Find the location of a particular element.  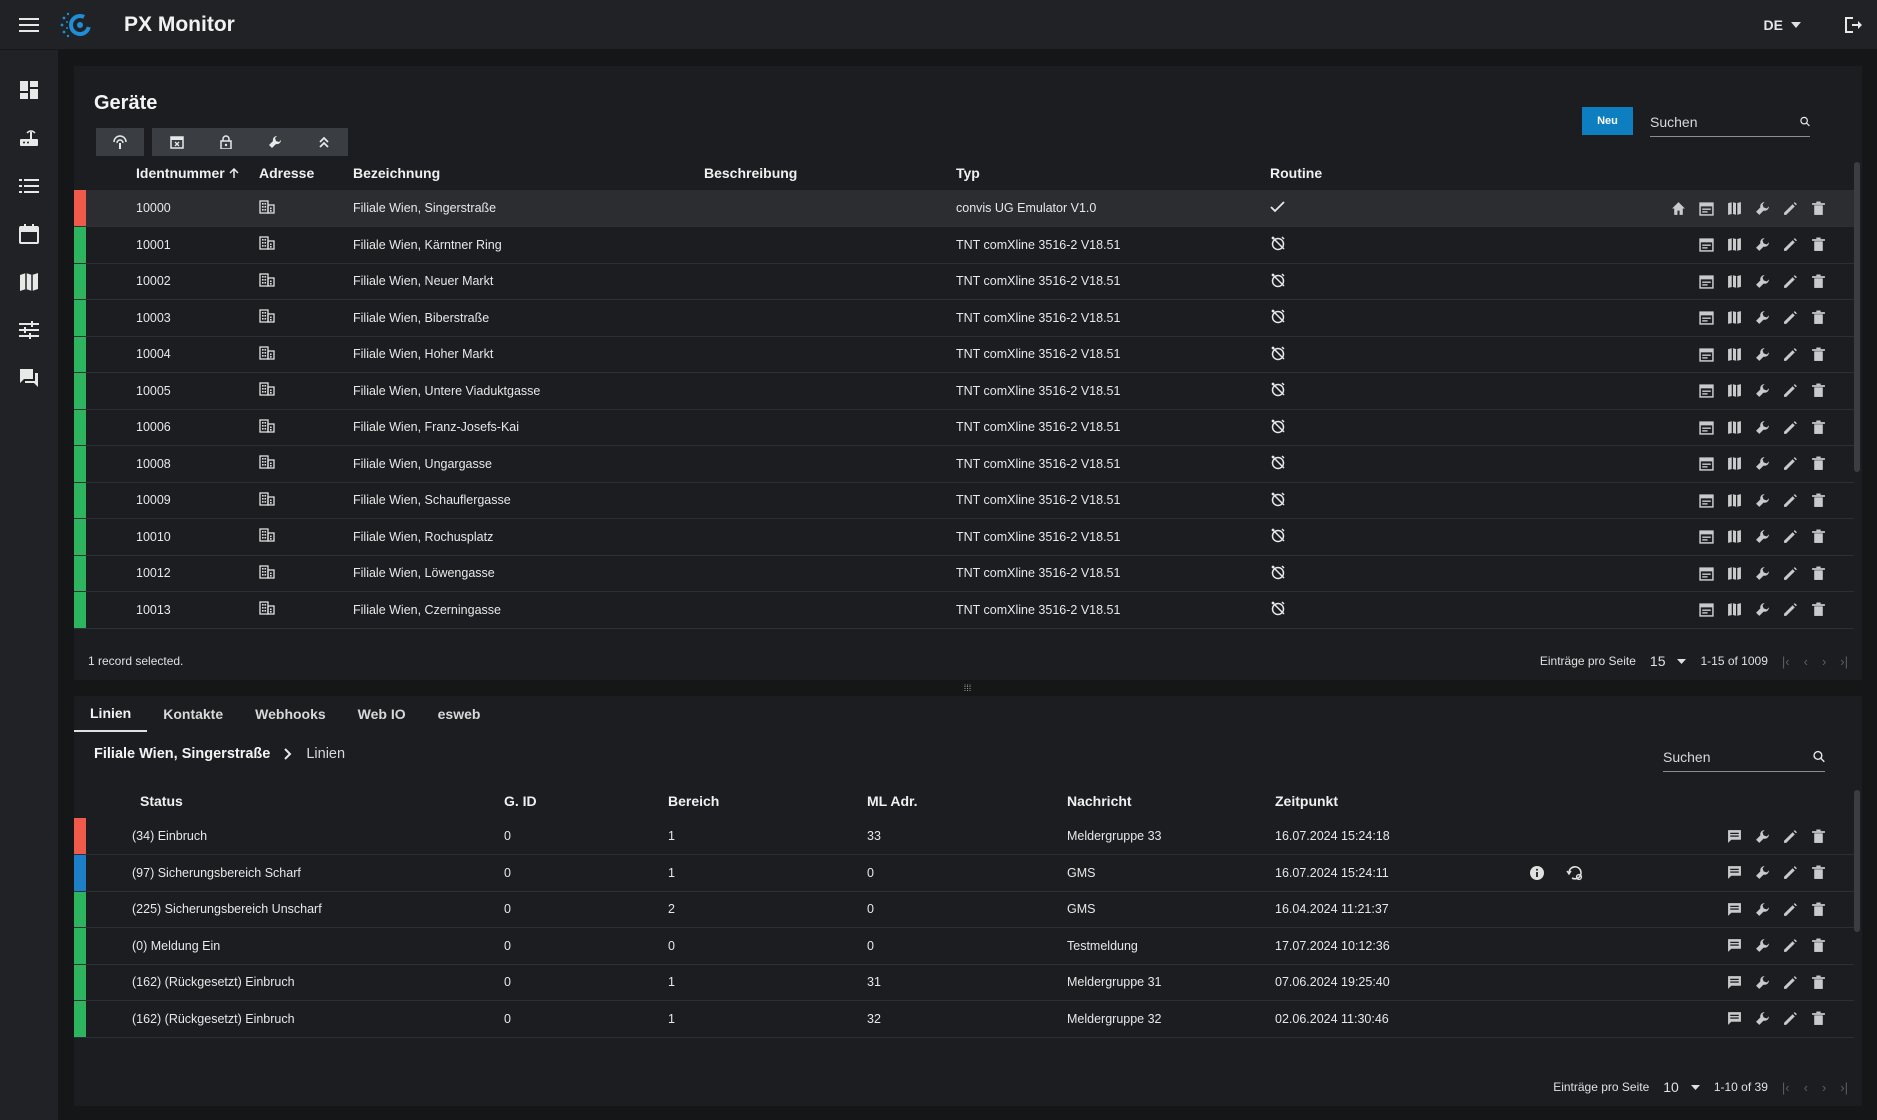

filter-calendar-button is located at coordinates (176, 142).